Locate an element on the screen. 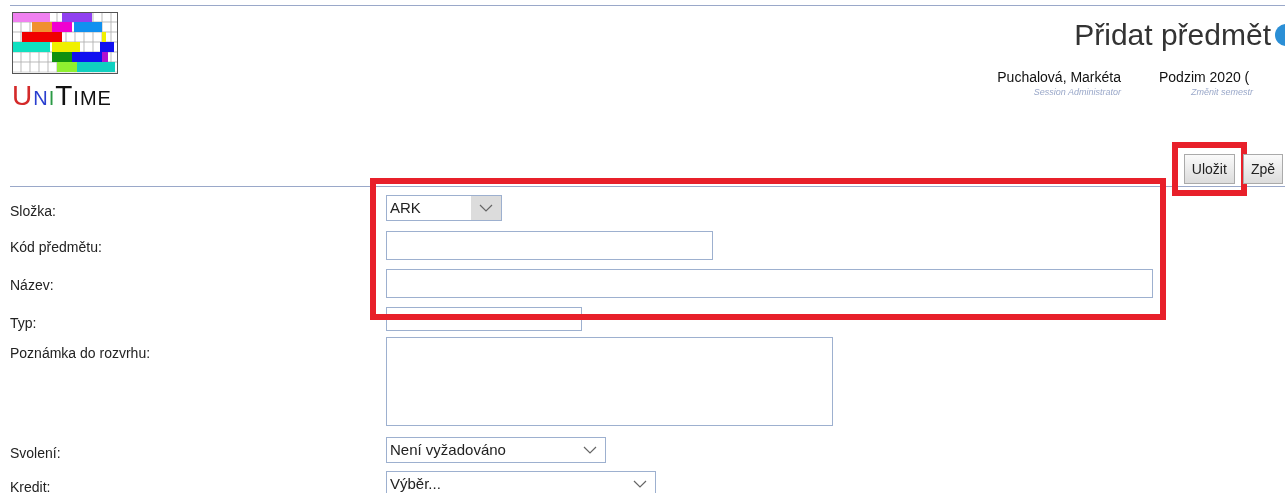 The image size is (1285, 493). field-label: Složka: is located at coordinates (33, 211).